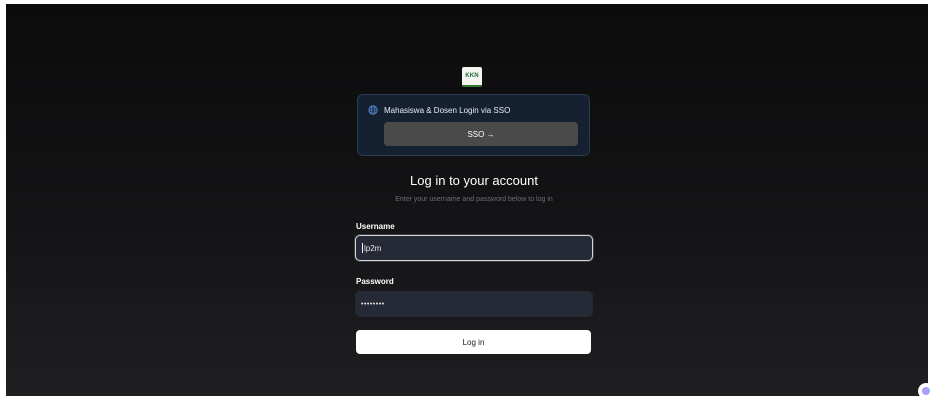 This screenshot has width=934, height=400. What do you see at coordinates (481, 134) in the screenshot?
I see `sso-button: SSO →` at bounding box center [481, 134].